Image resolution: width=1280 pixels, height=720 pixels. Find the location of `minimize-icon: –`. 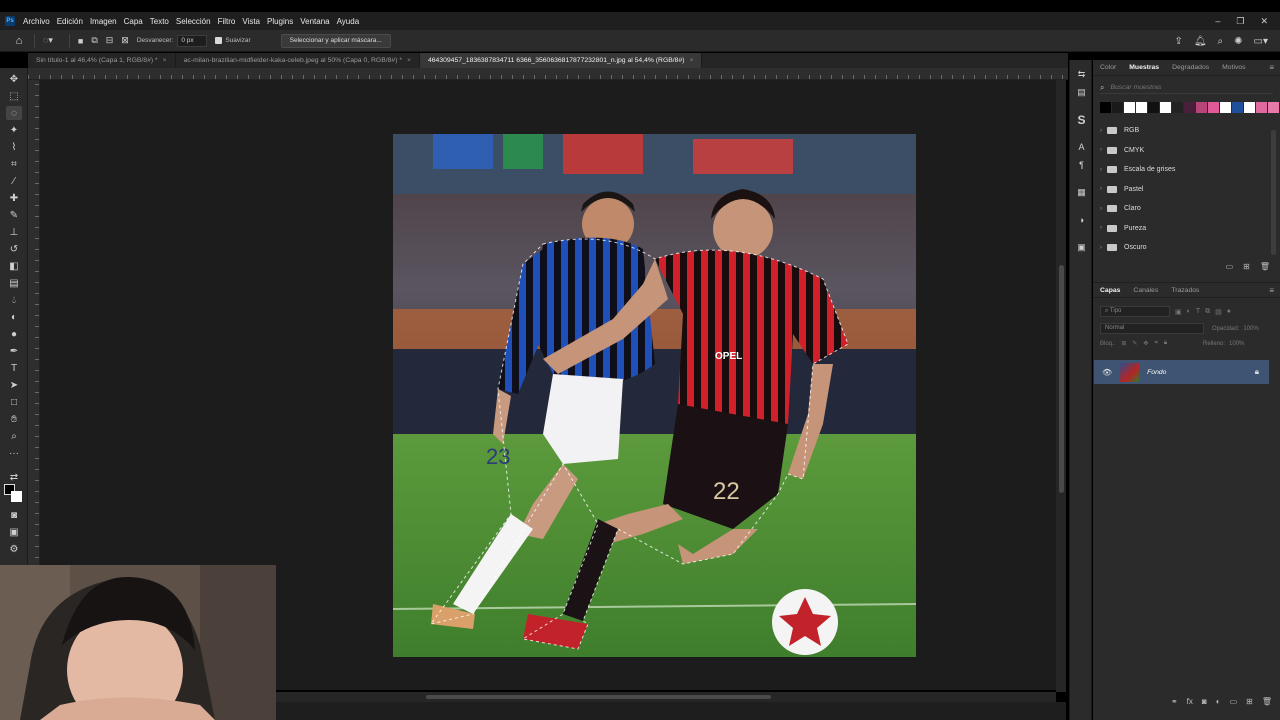

minimize-icon: – is located at coordinates (1217, 21).